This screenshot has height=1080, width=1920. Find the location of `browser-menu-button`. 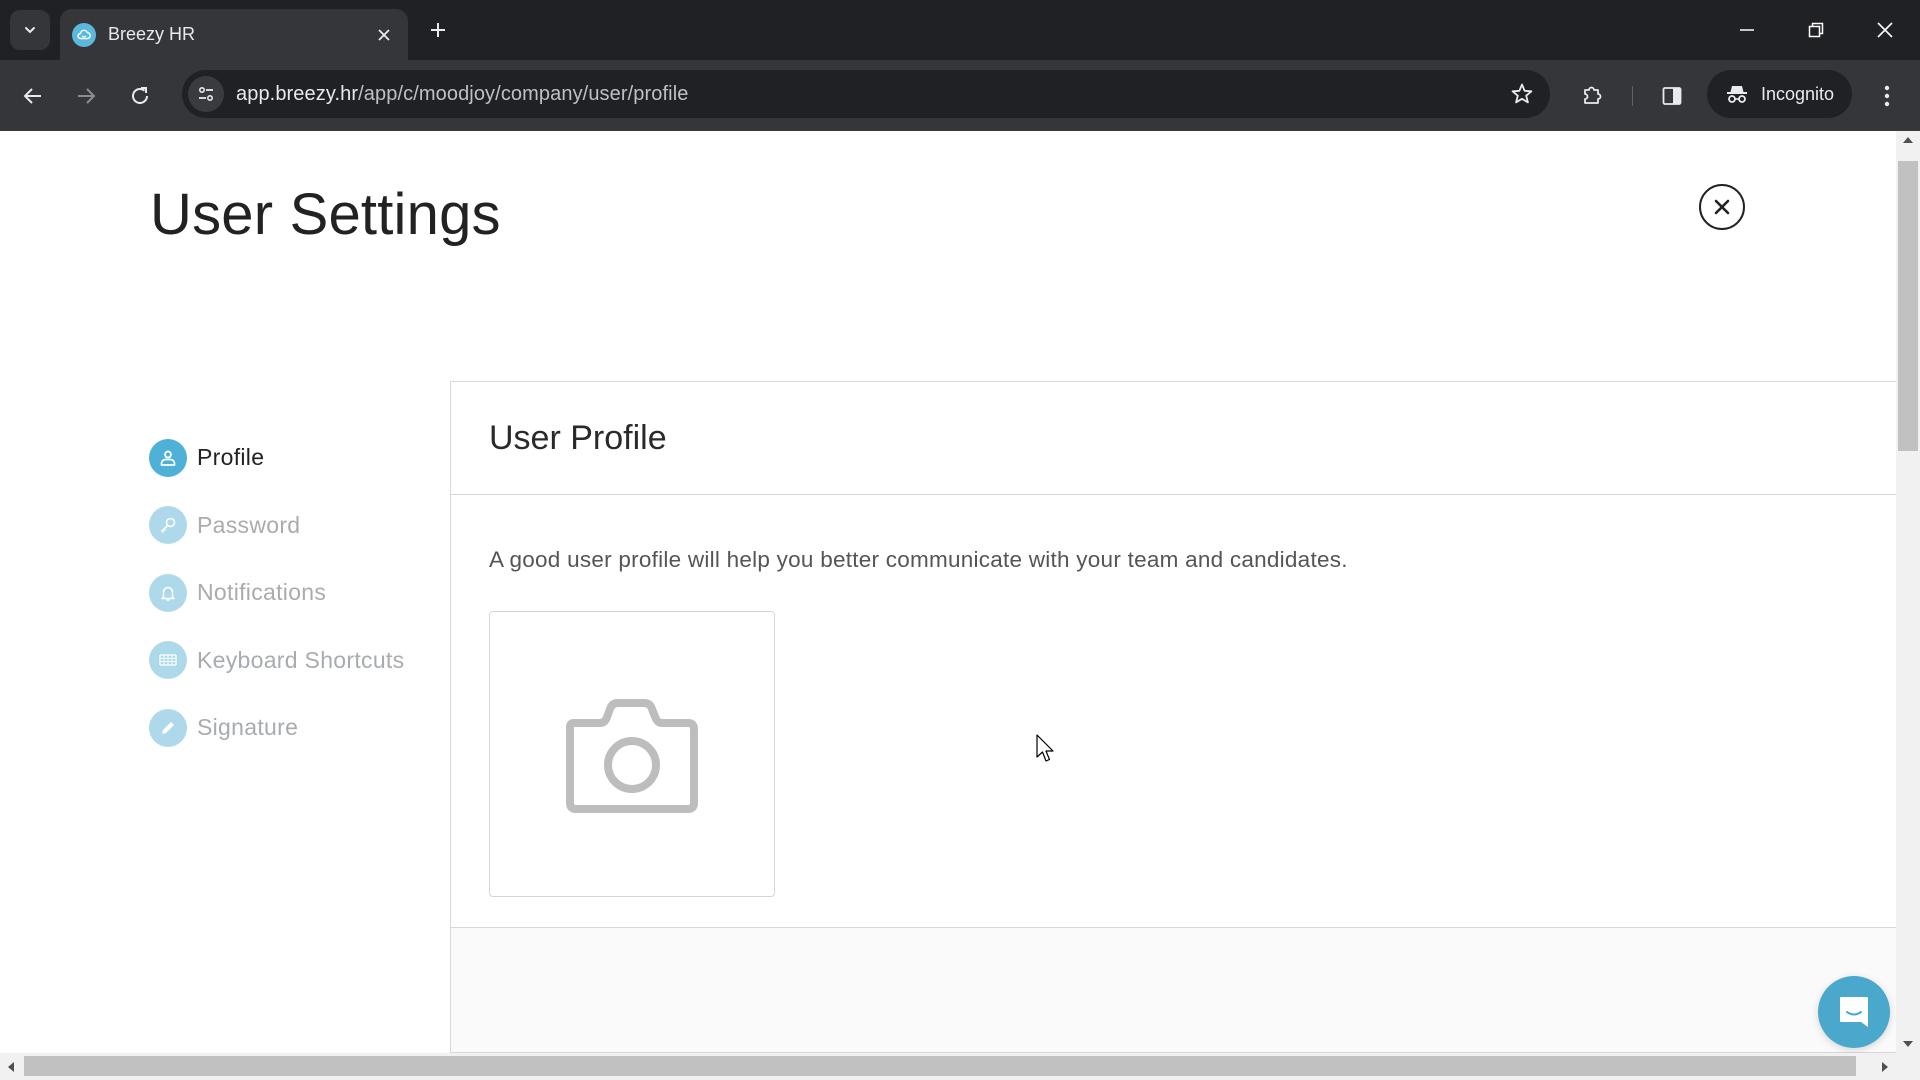

browser-menu-button is located at coordinates (1887, 96).